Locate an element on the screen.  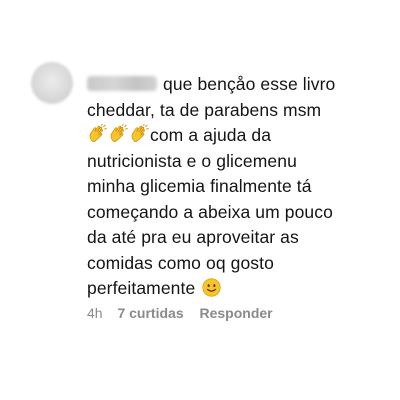
smiling-face-icon is located at coordinates (211, 287).